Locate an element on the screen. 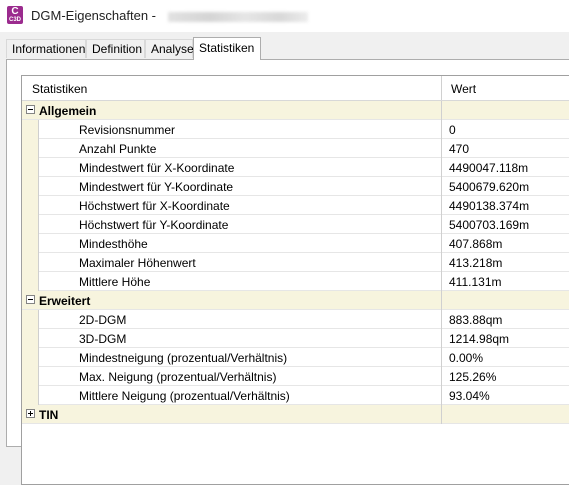  property-name-cell: Mindestwert für Y-Koordinate is located at coordinates (239, 186).